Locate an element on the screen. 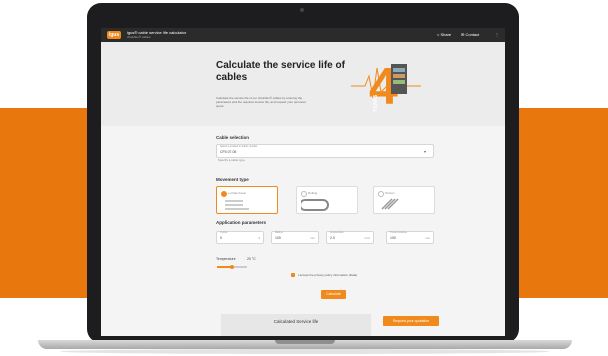 The height and width of the screenshot is (356, 608). field-label: Radius is located at coordinates (279, 232).